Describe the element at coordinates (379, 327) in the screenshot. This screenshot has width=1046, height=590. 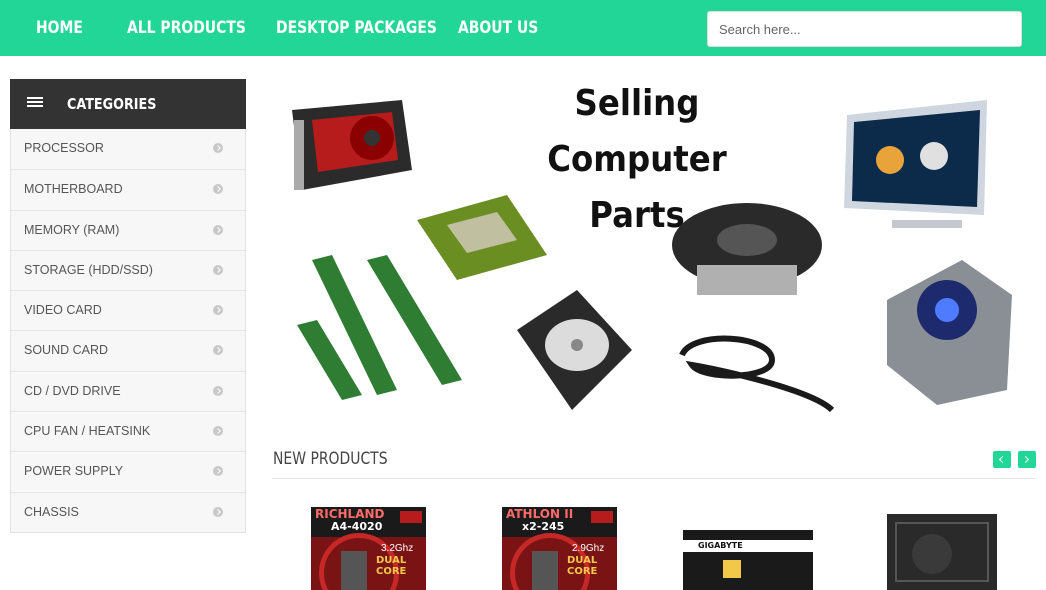
I see `ram-sticks-image` at that location.